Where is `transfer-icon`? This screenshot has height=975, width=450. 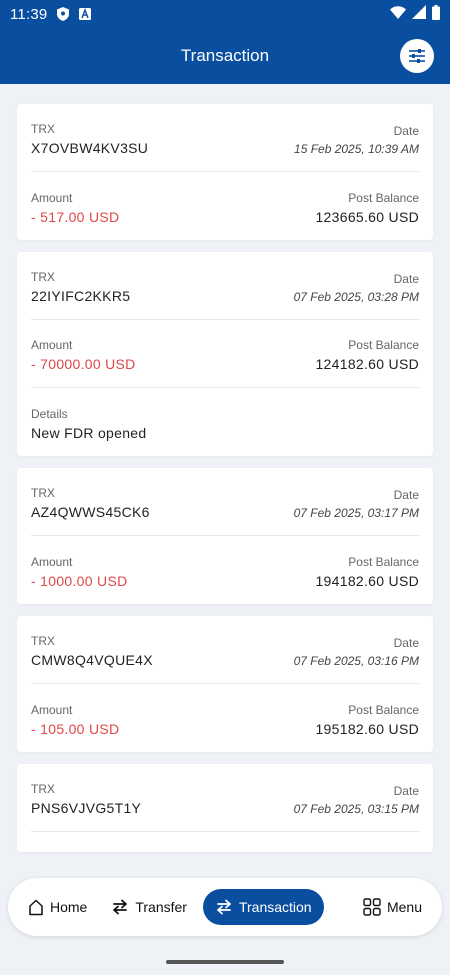 transfer-icon is located at coordinates (120, 907).